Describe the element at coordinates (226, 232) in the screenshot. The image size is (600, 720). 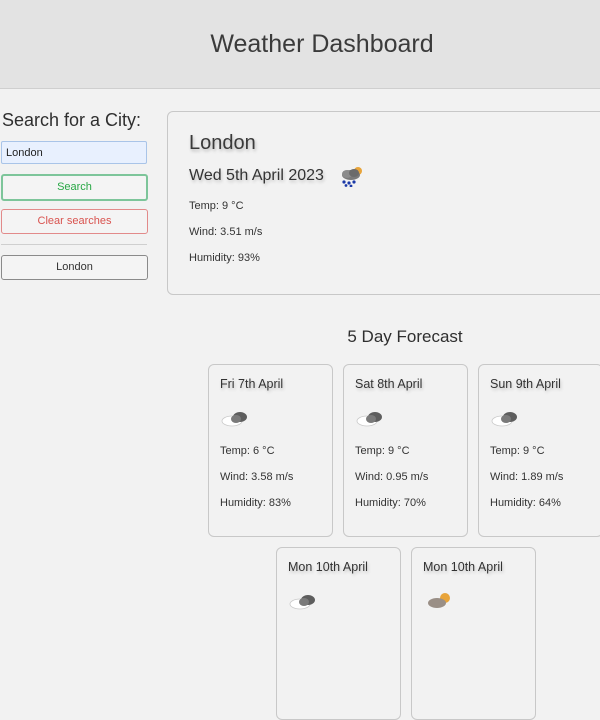
I see `current-wind: Wind: 3.51 m/s` at that location.